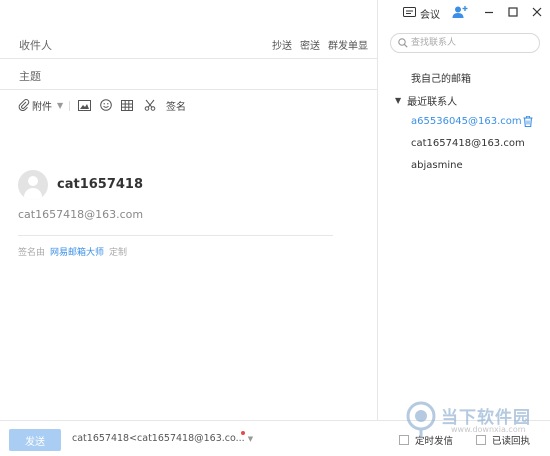  I want to click on meeting-button: 会议, so click(421, 13).